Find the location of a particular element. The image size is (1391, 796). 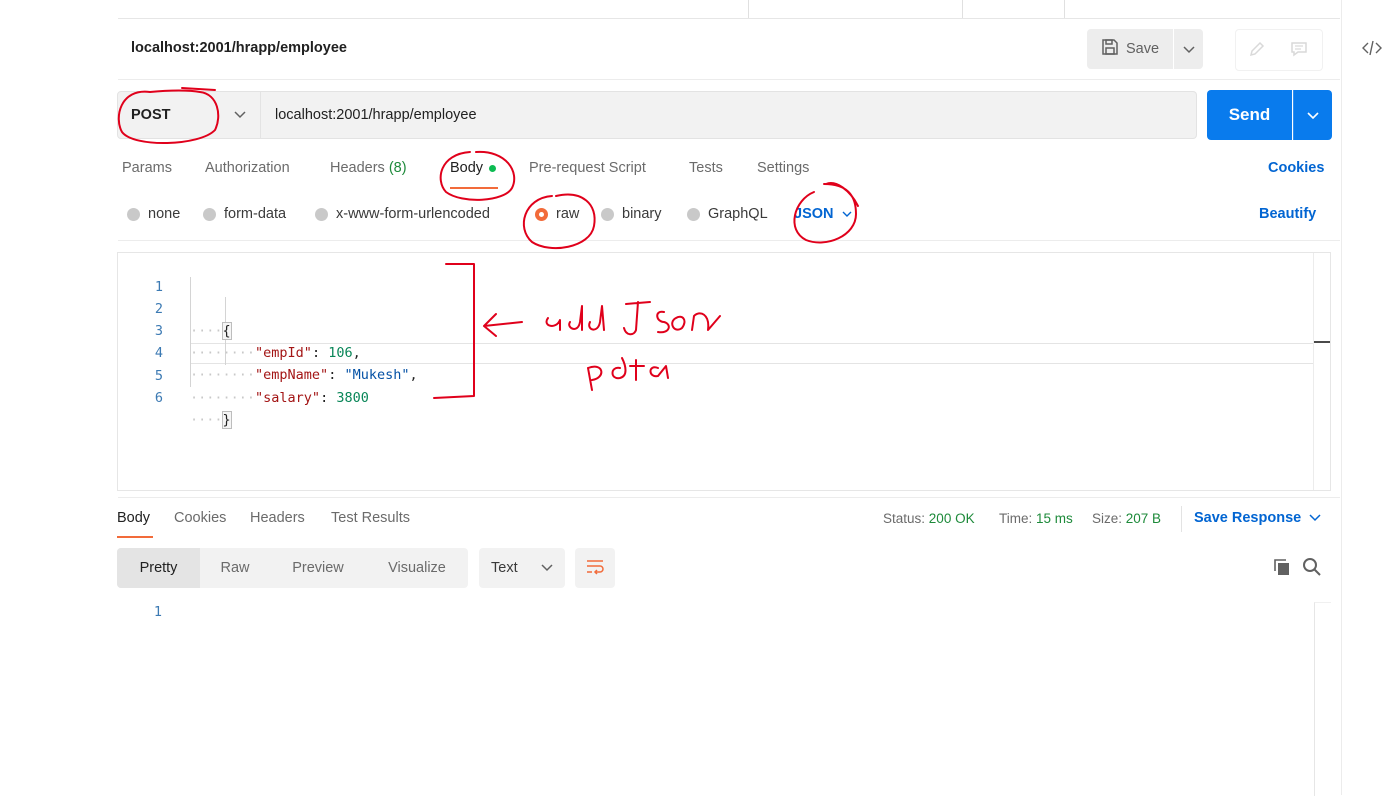

body-type-graphql: GraphQL is located at coordinates (727, 214).